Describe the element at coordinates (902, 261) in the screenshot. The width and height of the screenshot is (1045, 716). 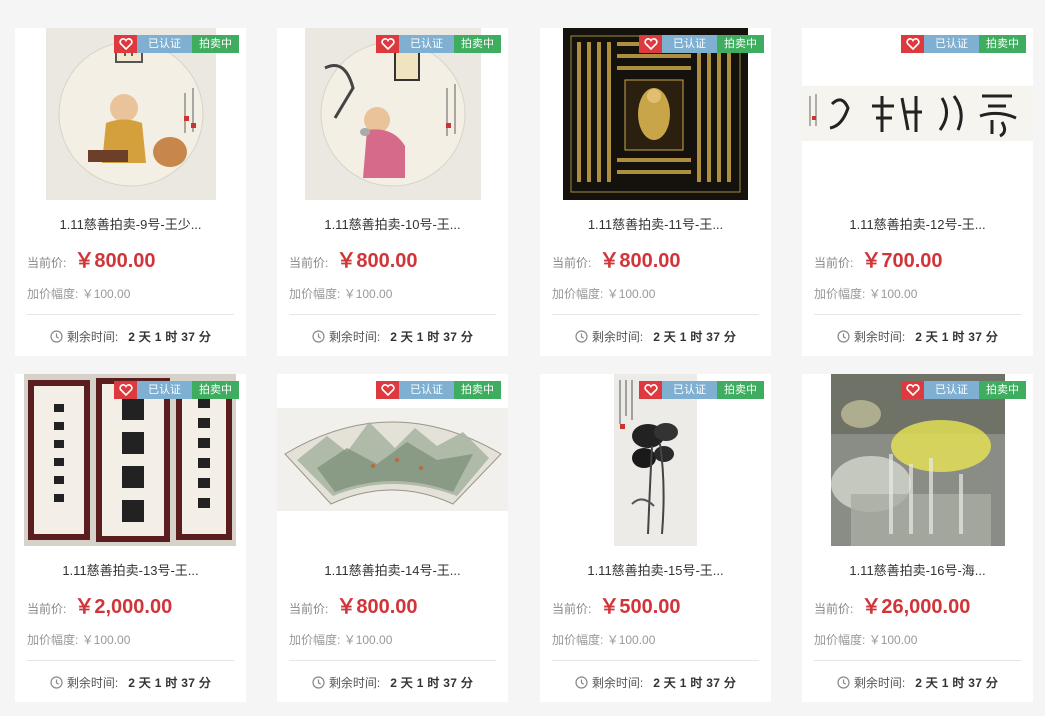
I see `current-price: ￥700.00` at that location.